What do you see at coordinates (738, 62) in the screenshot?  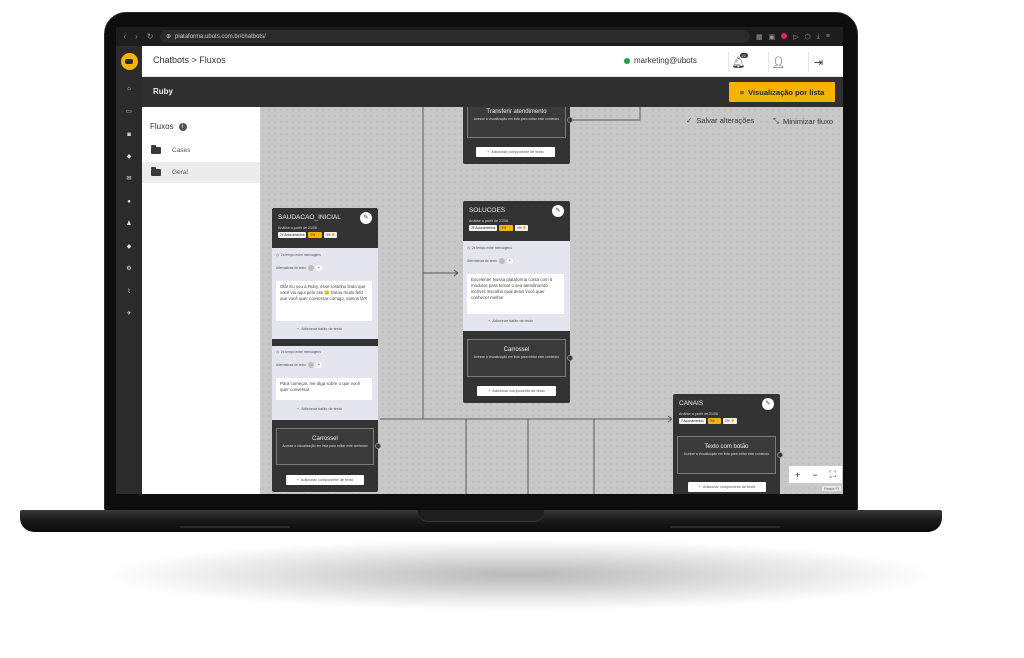 I see `notifications-button: 🔔︎ 22` at bounding box center [738, 62].